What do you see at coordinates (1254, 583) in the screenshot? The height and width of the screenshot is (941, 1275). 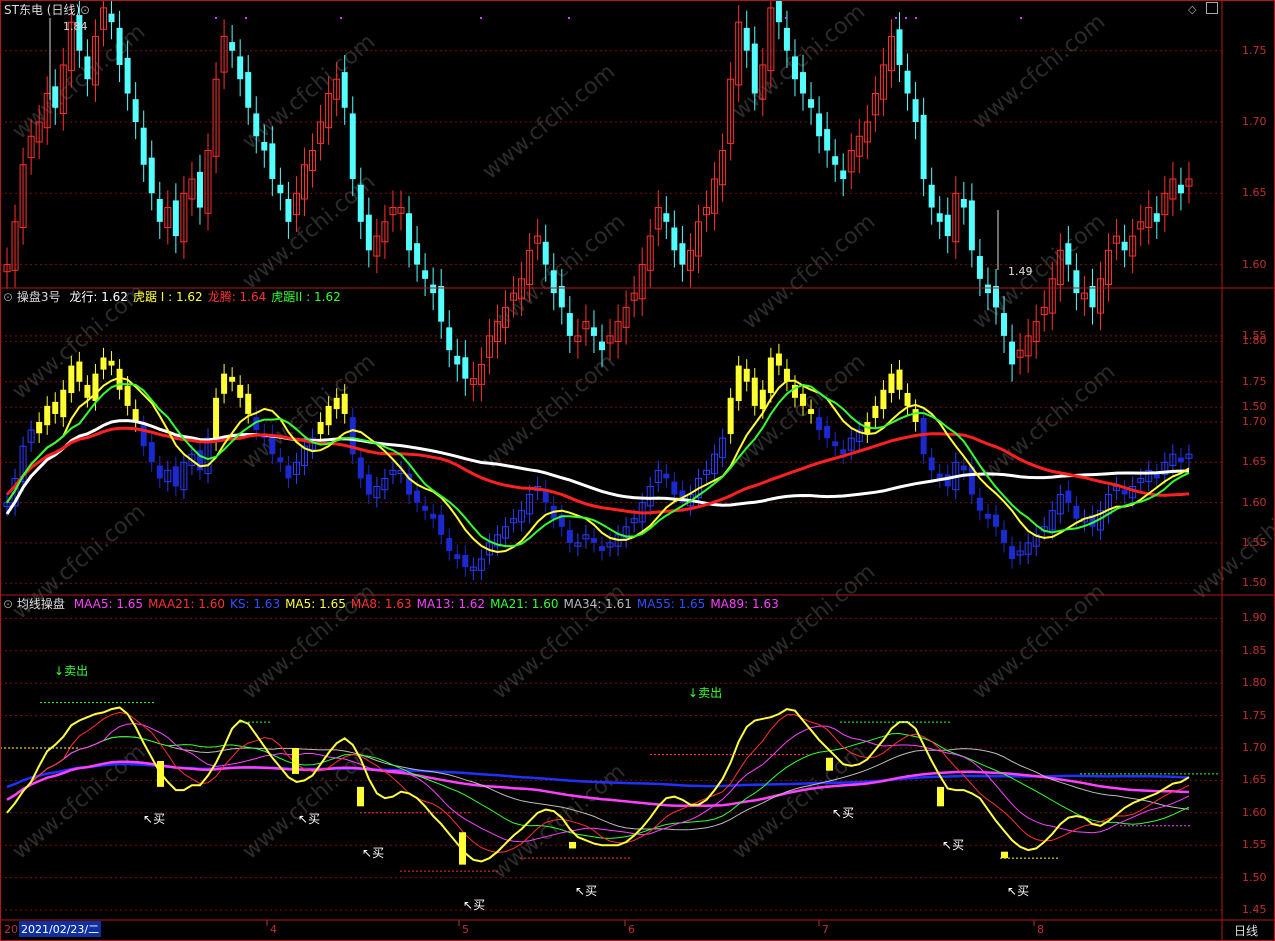 I see `indicator-axis-tick: 1.50` at bounding box center [1254, 583].